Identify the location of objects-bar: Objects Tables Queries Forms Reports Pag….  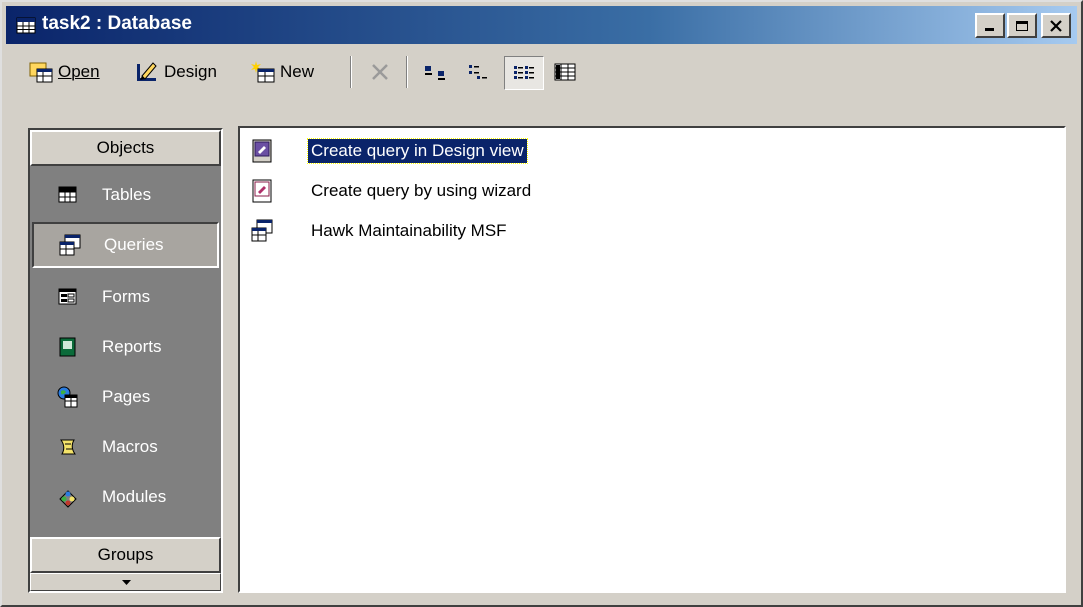
(125, 360).